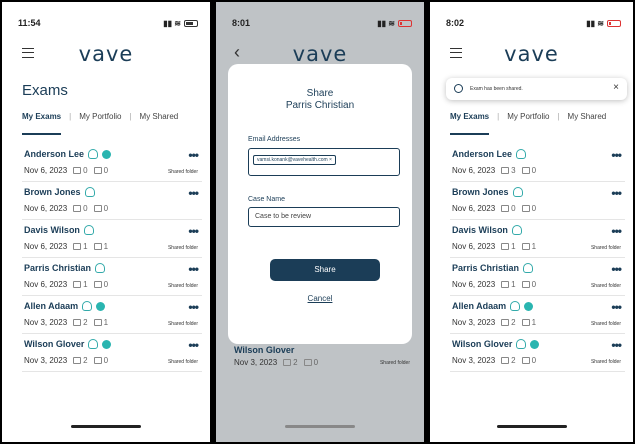 The height and width of the screenshot is (444, 635). Describe the element at coordinates (295, 362) in the screenshot. I see `bg-row-c1: 2` at that location.